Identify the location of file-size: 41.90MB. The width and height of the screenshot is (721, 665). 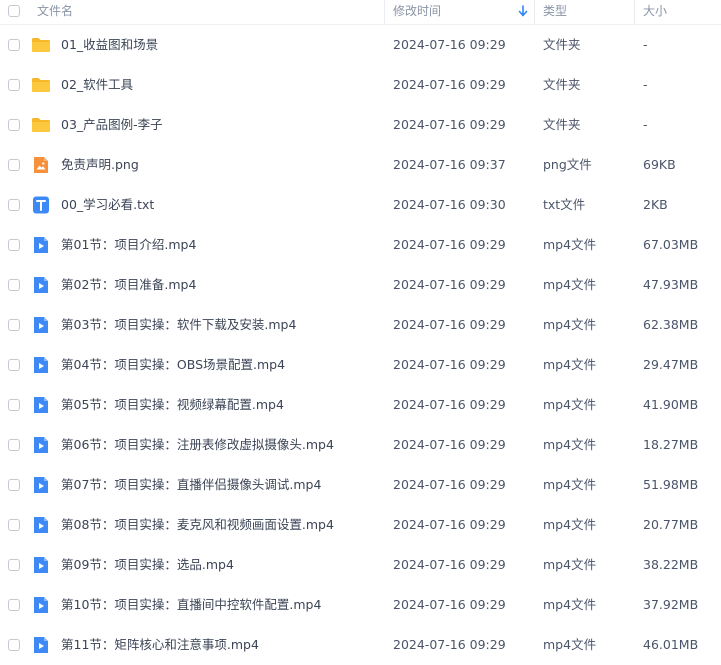
(671, 404).